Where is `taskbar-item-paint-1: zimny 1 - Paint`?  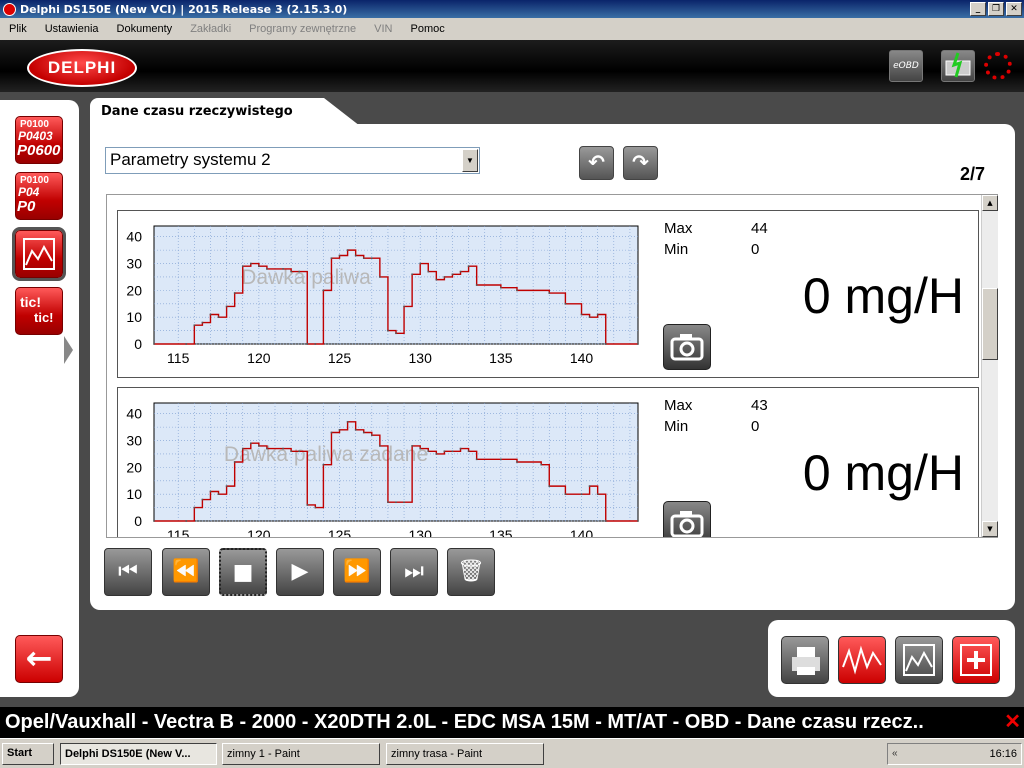 taskbar-item-paint-1: zimny 1 - Paint is located at coordinates (301, 754).